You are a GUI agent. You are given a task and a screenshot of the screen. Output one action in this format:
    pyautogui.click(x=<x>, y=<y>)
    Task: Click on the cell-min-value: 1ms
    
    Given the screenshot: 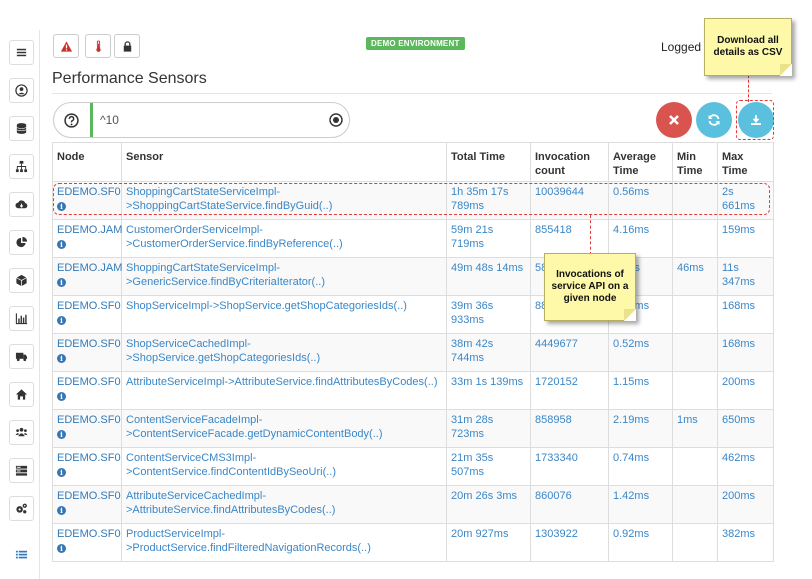 What is the action you would take?
    pyautogui.click(x=687, y=420)
    